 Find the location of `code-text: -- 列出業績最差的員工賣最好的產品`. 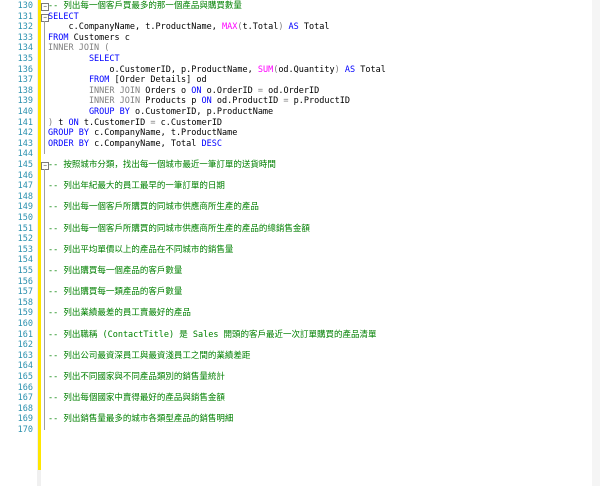

code-text: -- 列出業績最差的員工賣最好的產品 is located at coordinates (119, 313).